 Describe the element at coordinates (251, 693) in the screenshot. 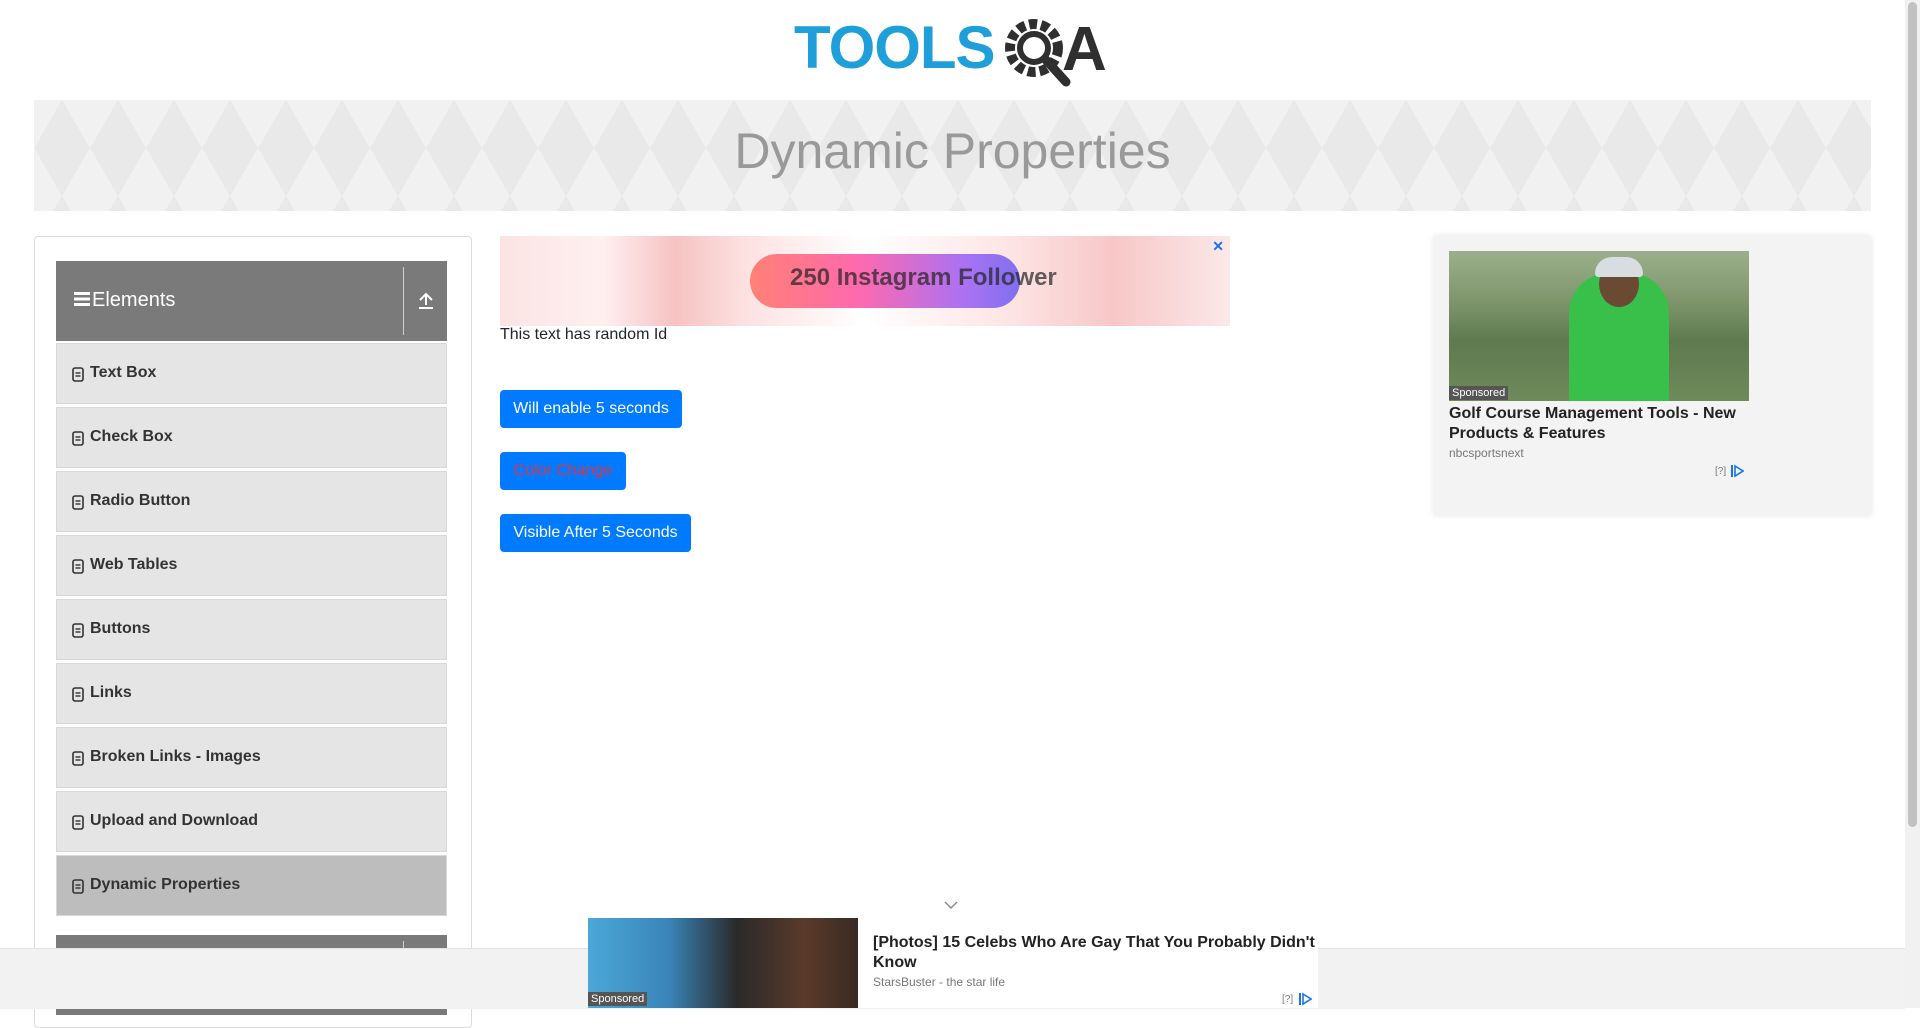

I see `sidebar-item-links: Links` at that location.